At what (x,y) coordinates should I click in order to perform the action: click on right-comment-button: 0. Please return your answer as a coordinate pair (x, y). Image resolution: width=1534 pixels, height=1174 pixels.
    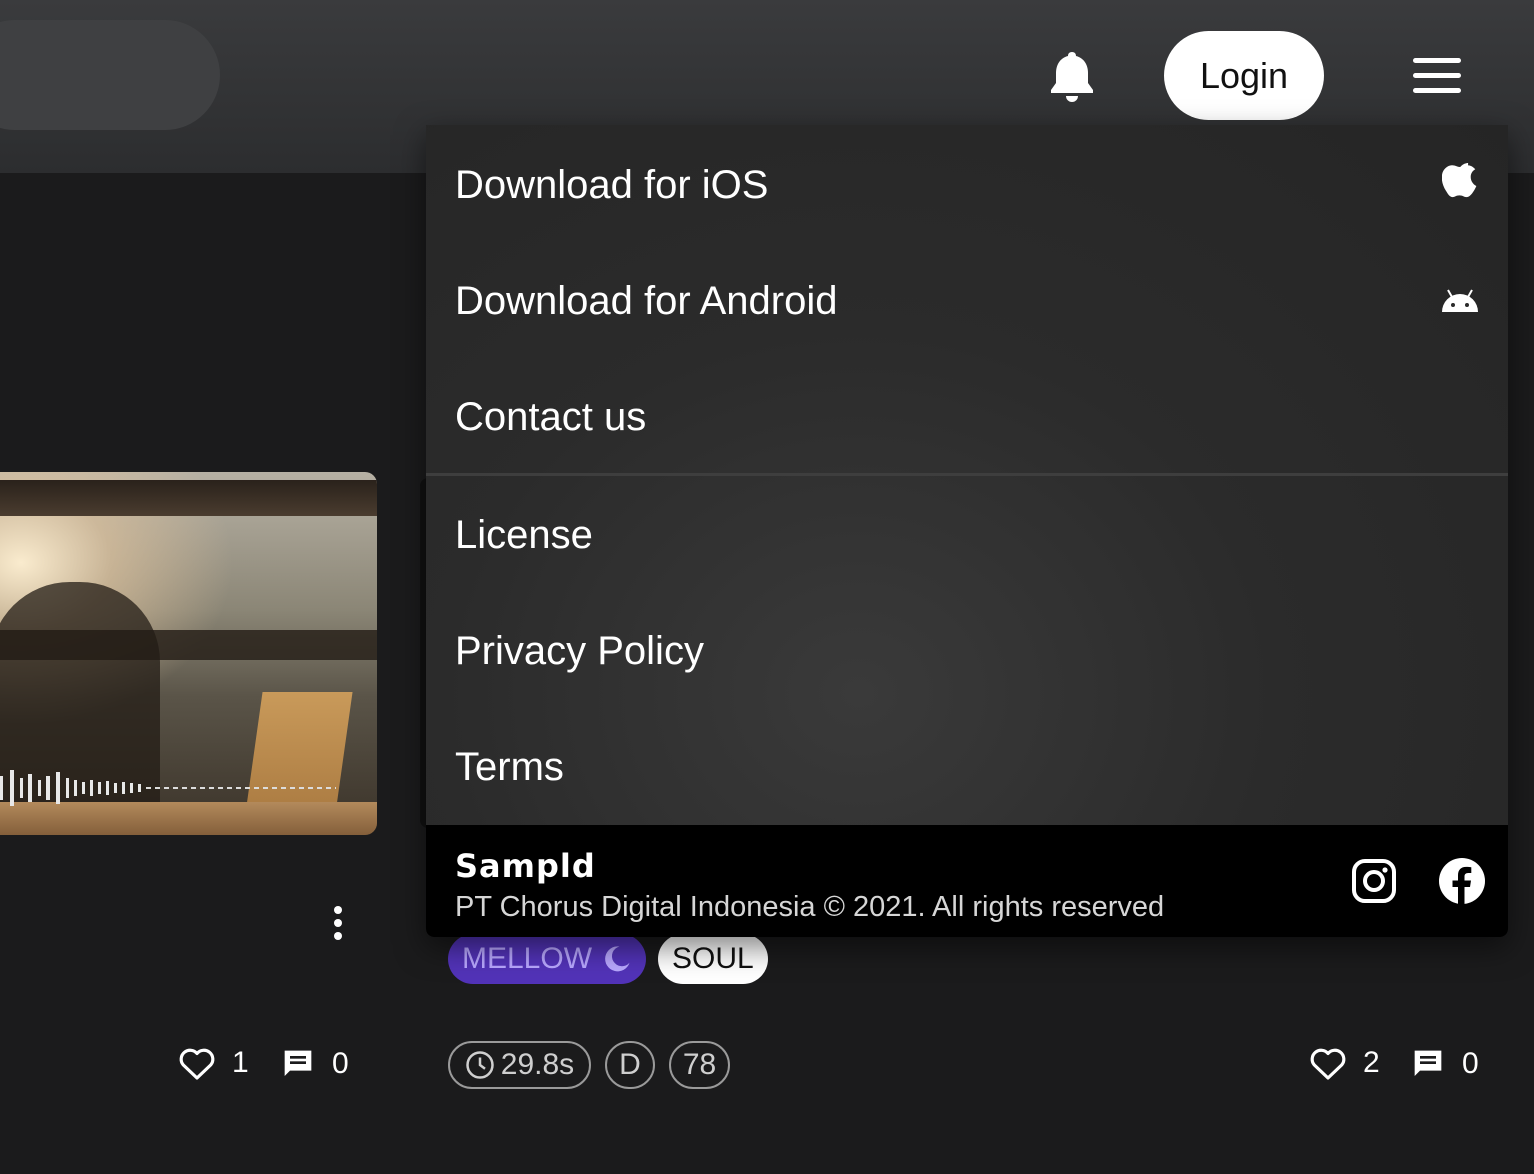
    Looking at the image, I should click on (1445, 1064).